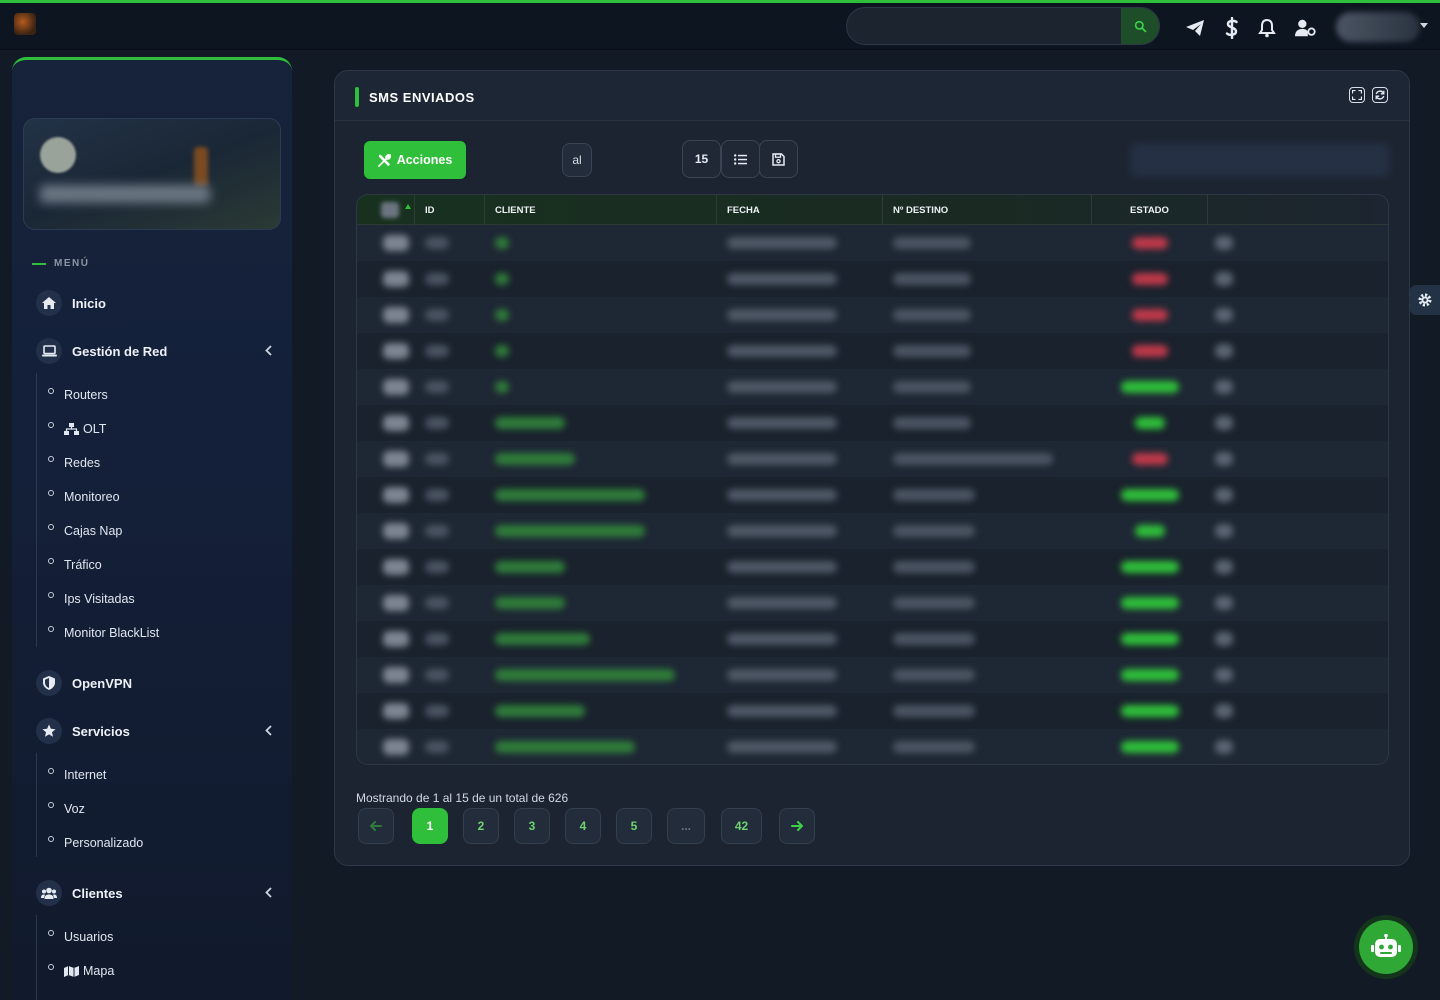 The height and width of the screenshot is (1000, 1440). I want to click on chatbot-button, so click(1386, 947).